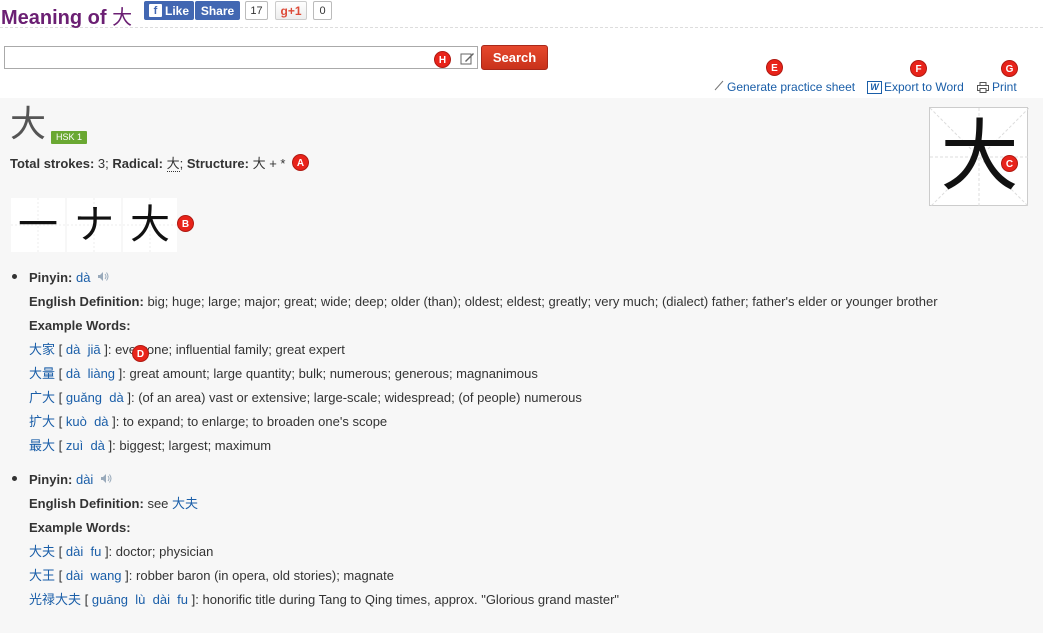 This screenshot has width=1043, height=633. What do you see at coordinates (442, 59) in the screenshot?
I see `marker-h: H` at bounding box center [442, 59].